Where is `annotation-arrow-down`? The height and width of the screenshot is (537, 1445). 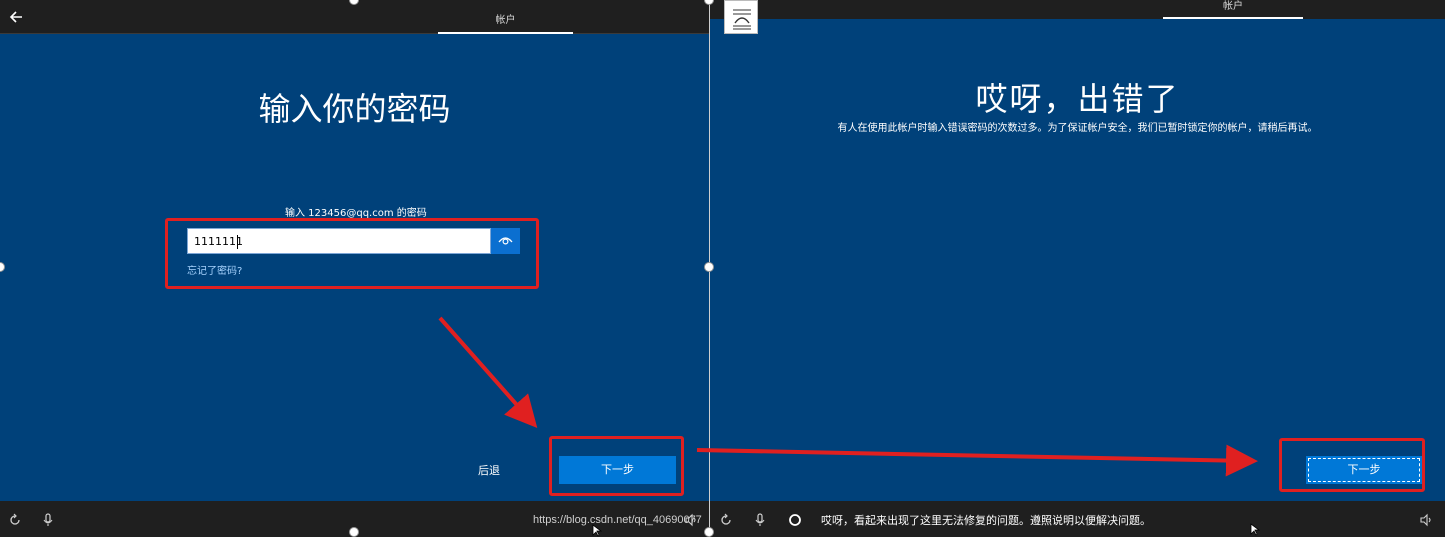 annotation-arrow-down is located at coordinates (488, 372).